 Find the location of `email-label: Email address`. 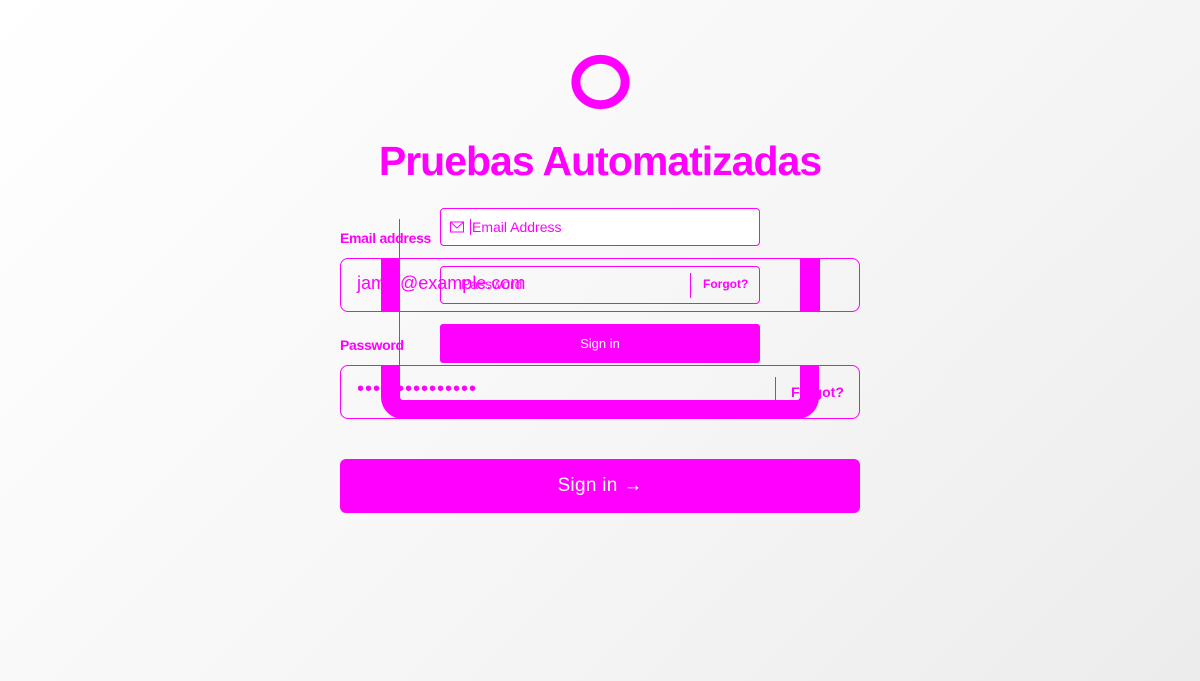

email-label: Email address is located at coordinates (386, 238).